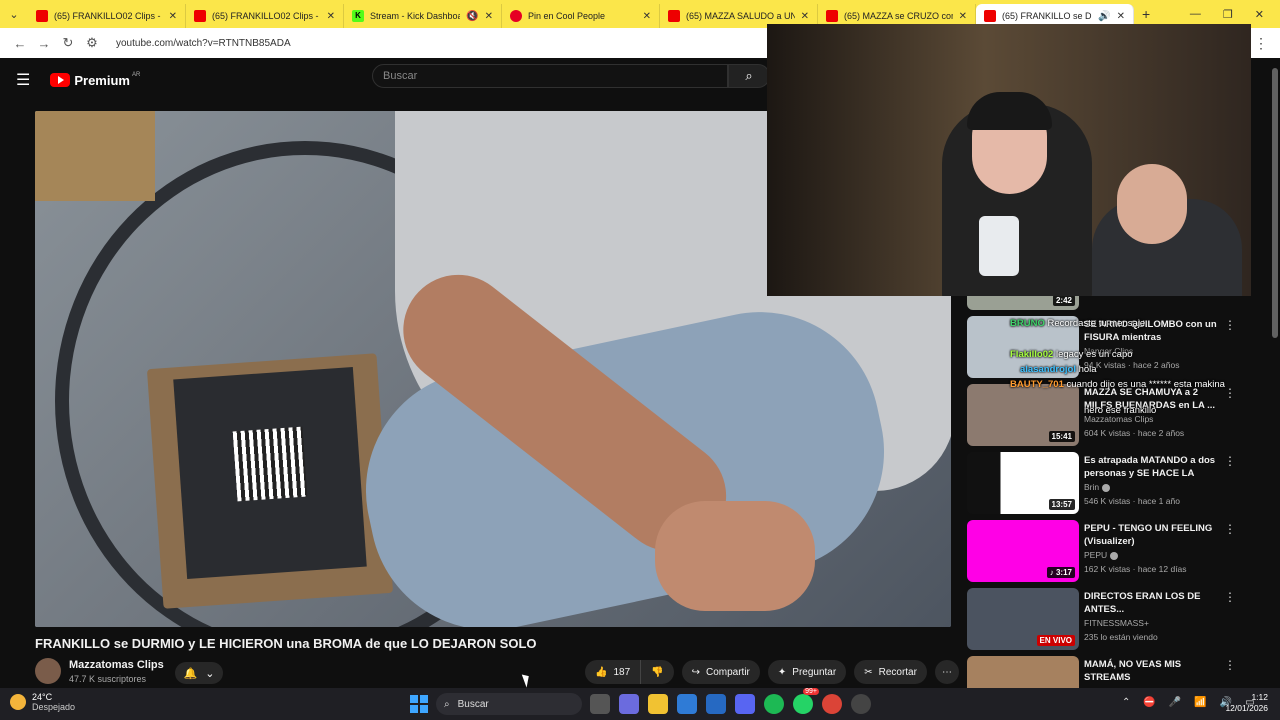  I want to click on mute-tab-icon: 🔇, so click(472, 16).